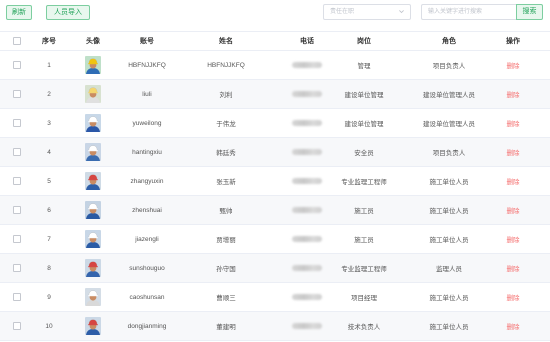 The image size is (550, 342). I want to click on row-post: 专业监理工程师, so click(364, 182).